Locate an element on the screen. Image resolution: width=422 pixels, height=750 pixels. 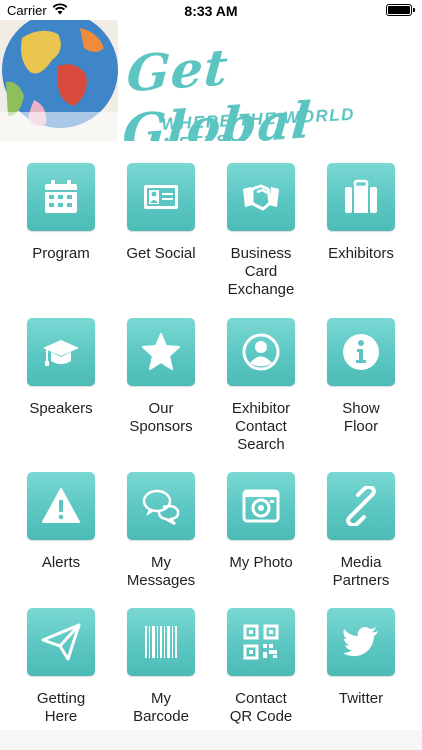
exhibitor-contact-search-button is located at coordinates (261, 352).